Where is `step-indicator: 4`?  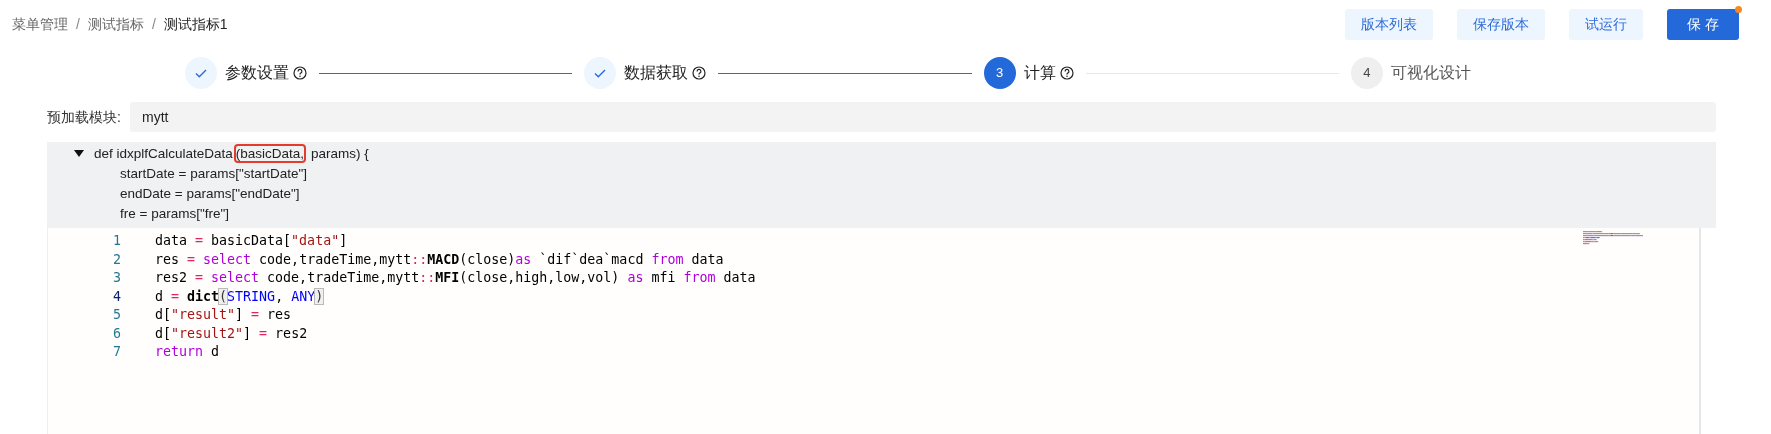 step-indicator: 4 is located at coordinates (1367, 73).